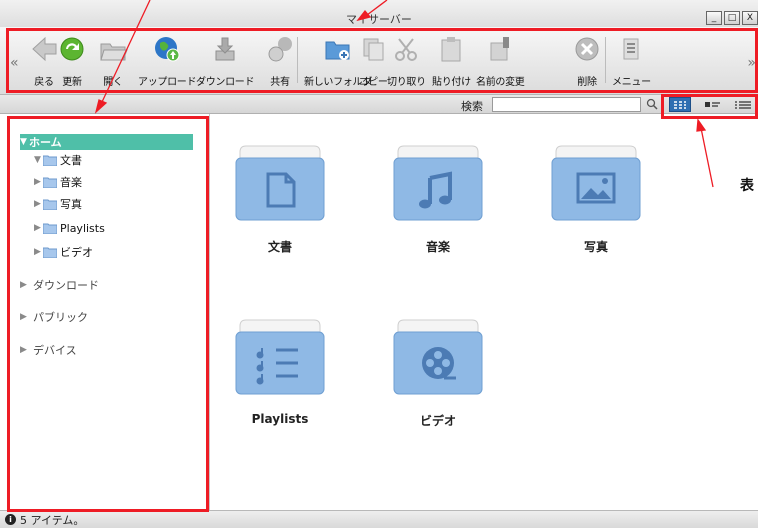 This screenshot has width=758, height=528. Describe the element at coordinates (747, 186) in the screenshot. I see `annotation-label: 表` at that location.